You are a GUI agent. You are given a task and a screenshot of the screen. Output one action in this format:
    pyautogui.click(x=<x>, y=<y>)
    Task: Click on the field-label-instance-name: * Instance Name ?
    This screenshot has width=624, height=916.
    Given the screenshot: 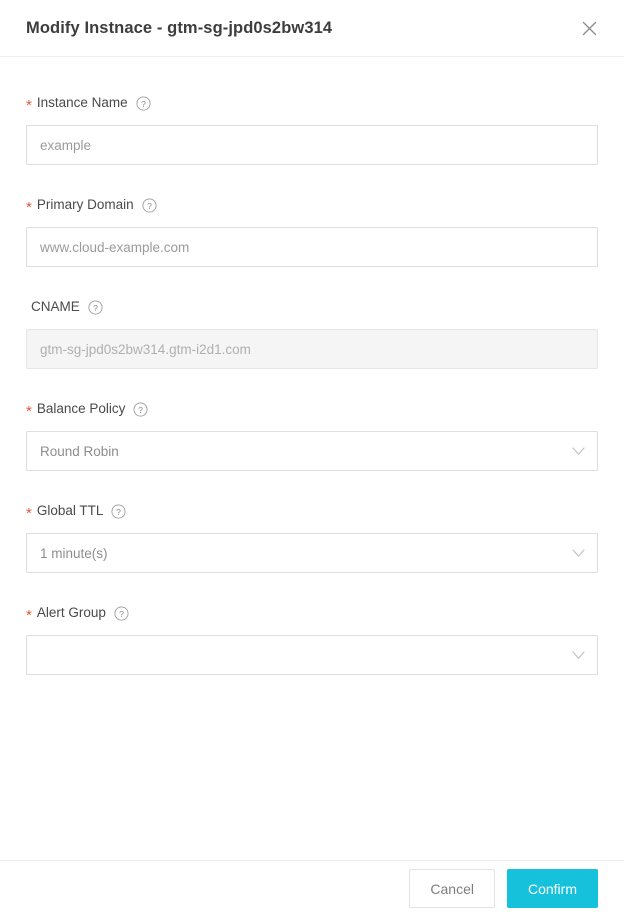 What is the action you would take?
    pyautogui.click(x=312, y=103)
    